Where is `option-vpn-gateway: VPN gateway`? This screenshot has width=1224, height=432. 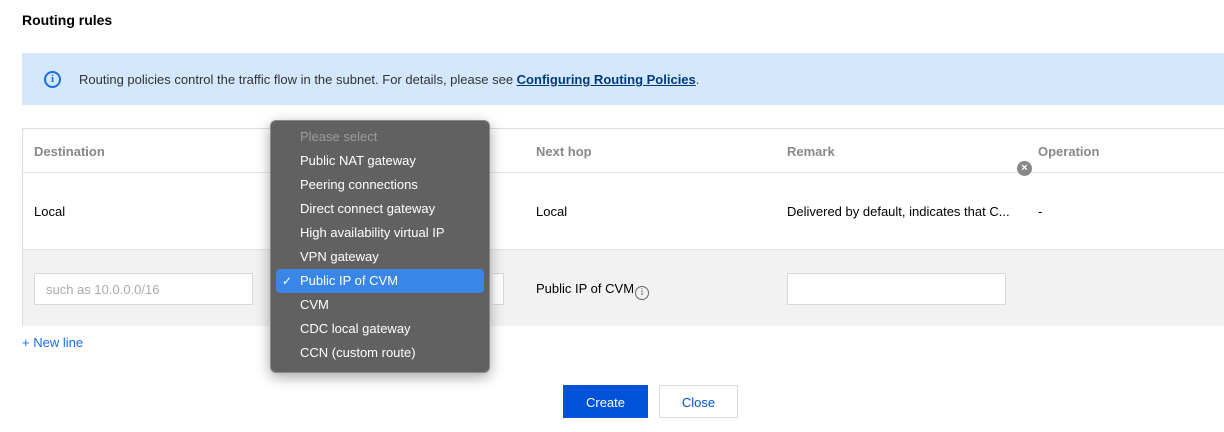
option-vpn-gateway: VPN gateway is located at coordinates (380, 257).